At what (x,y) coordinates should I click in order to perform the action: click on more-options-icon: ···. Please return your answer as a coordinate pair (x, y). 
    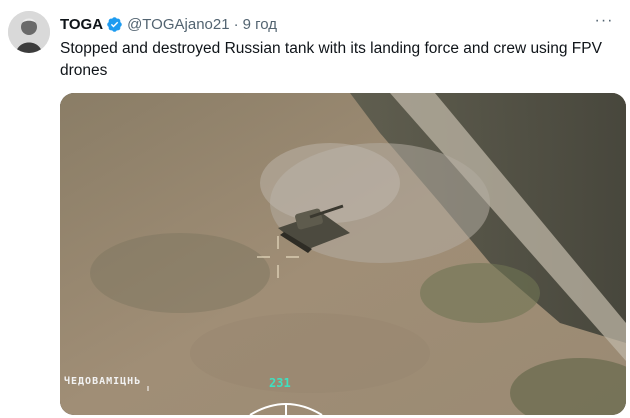
    Looking at the image, I should click on (604, 22).